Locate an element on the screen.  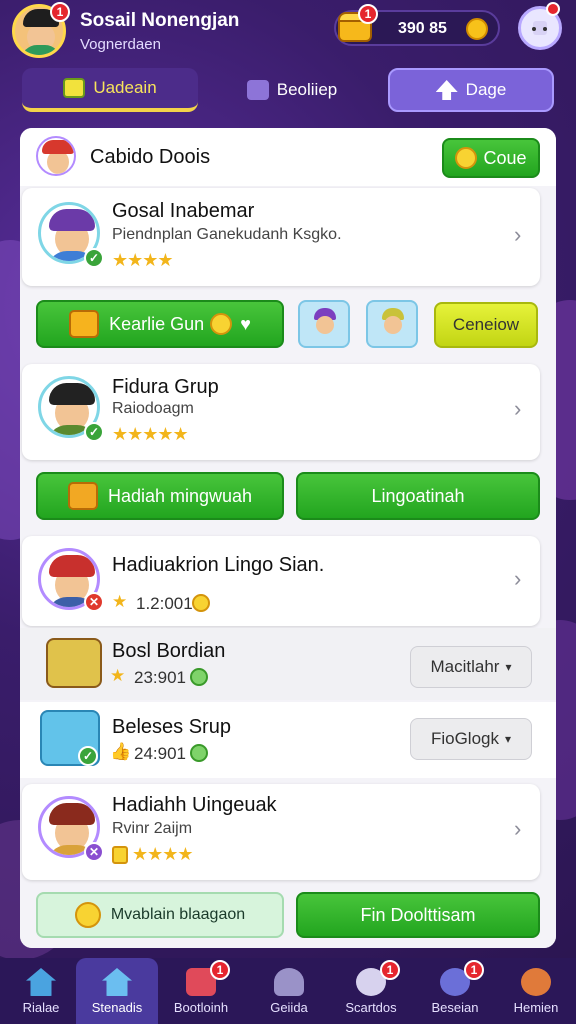
treasure-map-icon is located at coordinates (74, 663).